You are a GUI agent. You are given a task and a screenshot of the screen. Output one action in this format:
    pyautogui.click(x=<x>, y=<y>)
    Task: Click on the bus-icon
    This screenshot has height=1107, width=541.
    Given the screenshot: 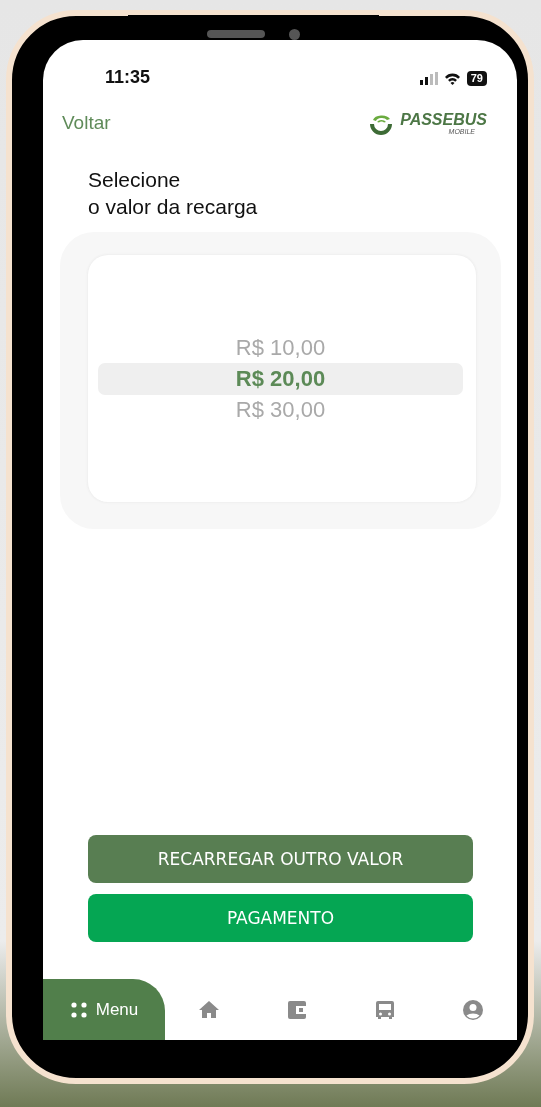 What is the action you would take?
    pyautogui.click(x=385, y=1009)
    